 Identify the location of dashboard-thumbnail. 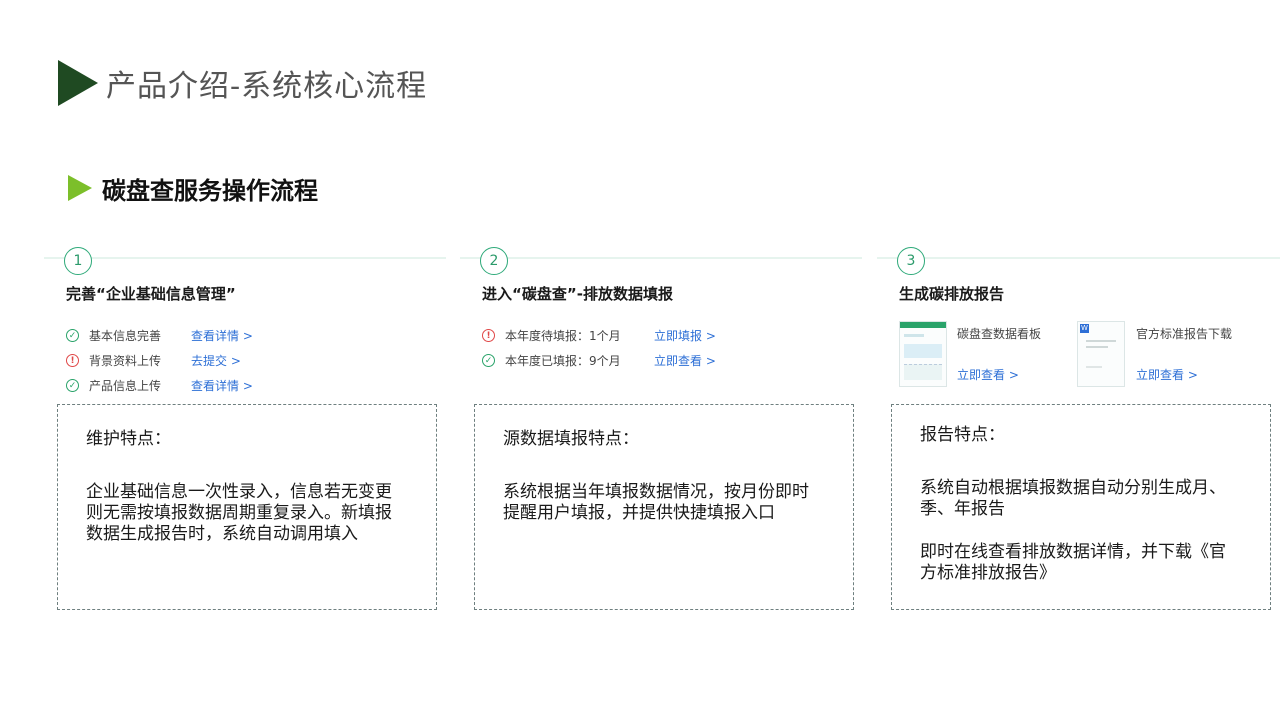
(923, 354).